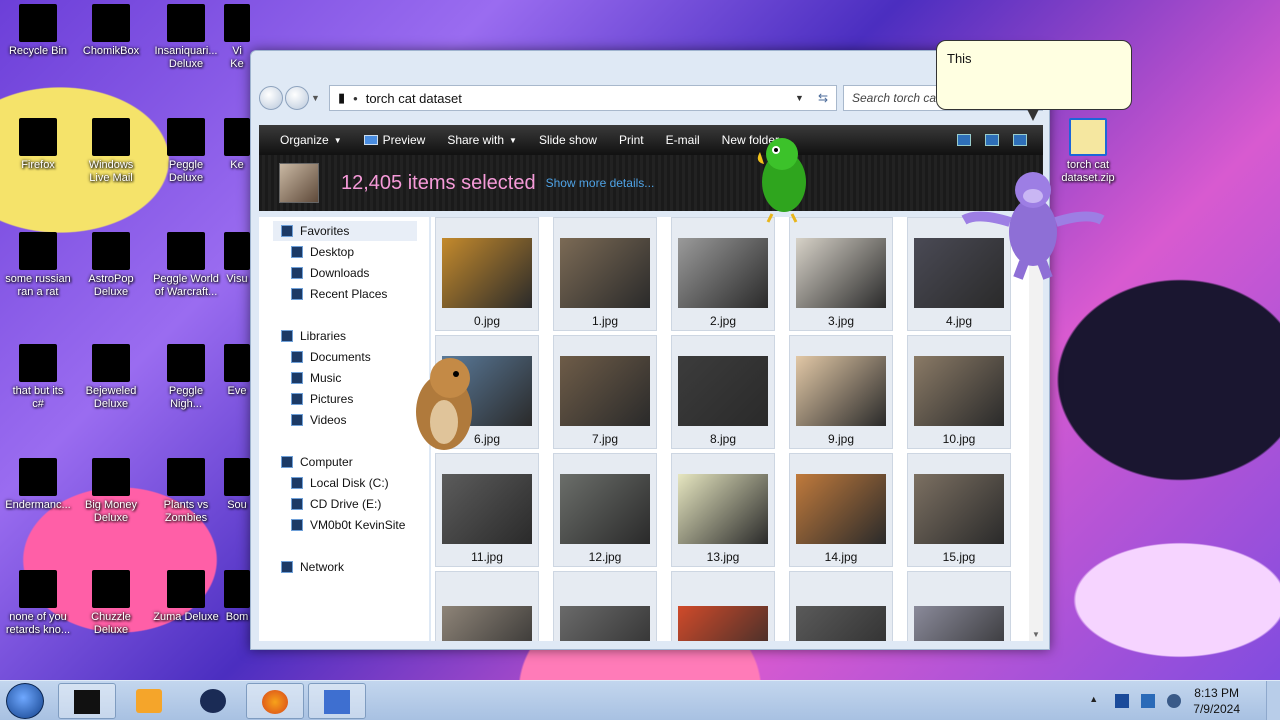 The height and width of the screenshot is (720, 1280). I want to click on file-name: 10.jpg, so click(959, 439).